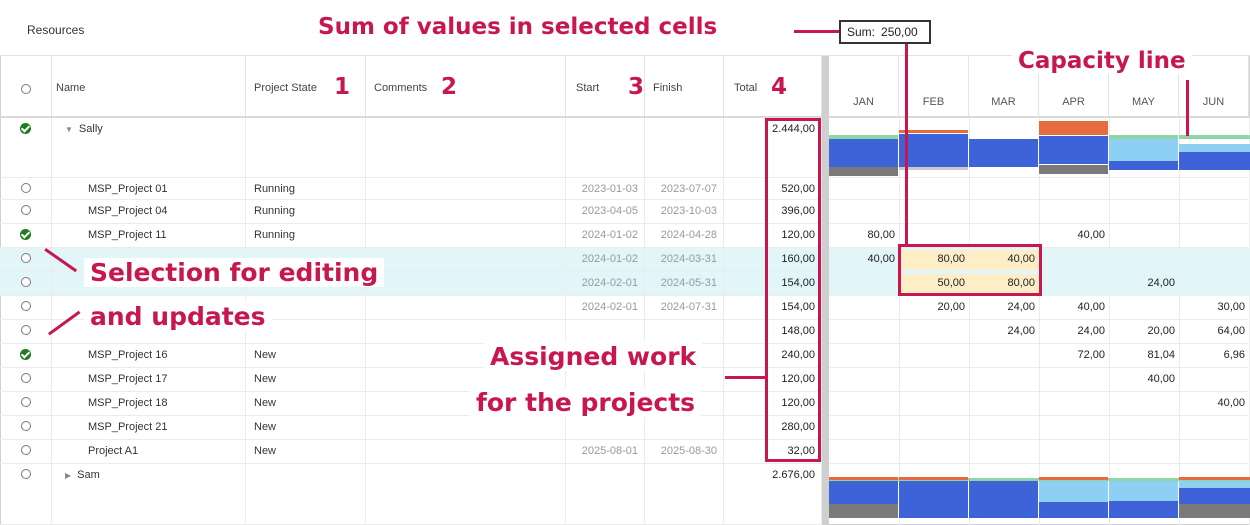  What do you see at coordinates (1212, 331) in the screenshot?
I see `month-work-cell: 64,00` at bounding box center [1212, 331].